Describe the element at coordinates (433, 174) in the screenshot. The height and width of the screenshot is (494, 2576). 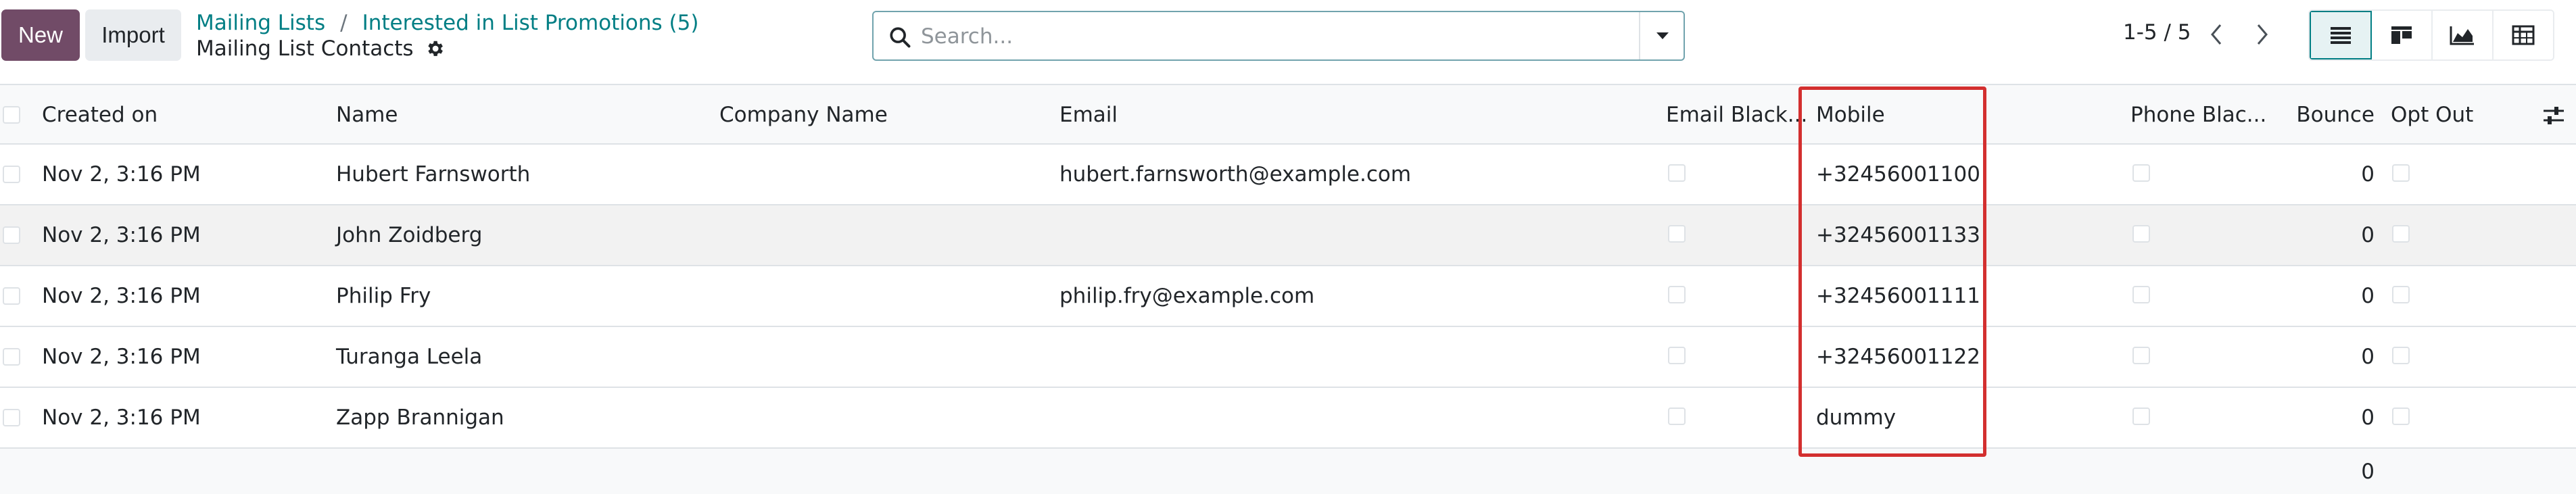
I see `cell-name: Hubert Farnsworth` at that location.